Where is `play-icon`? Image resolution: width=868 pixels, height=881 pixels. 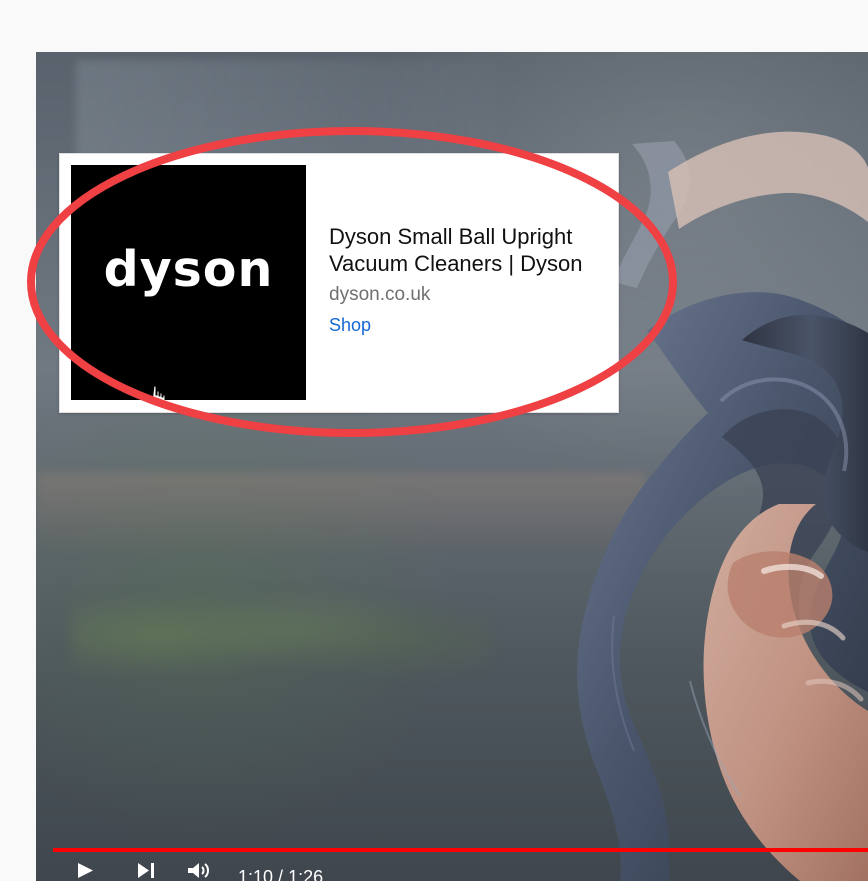 play-icon is located at coordinates (85, 870).